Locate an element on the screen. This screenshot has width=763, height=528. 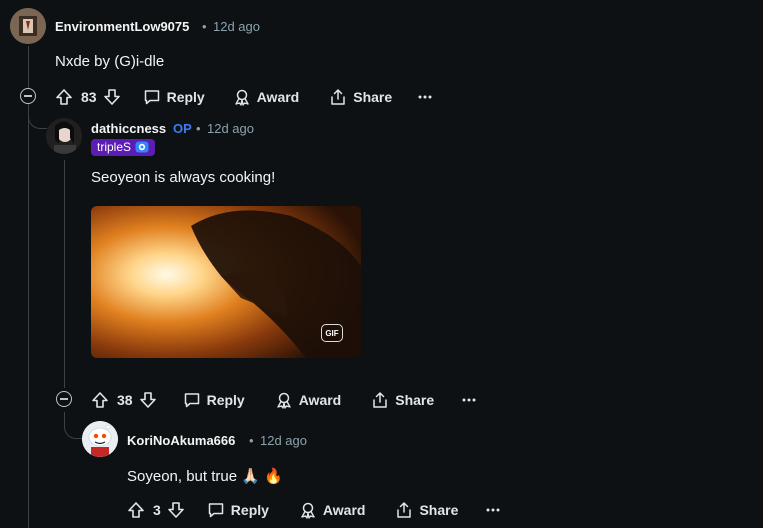
comment-actions: 38 Reply Award Share is located at coordinates (283, 400).